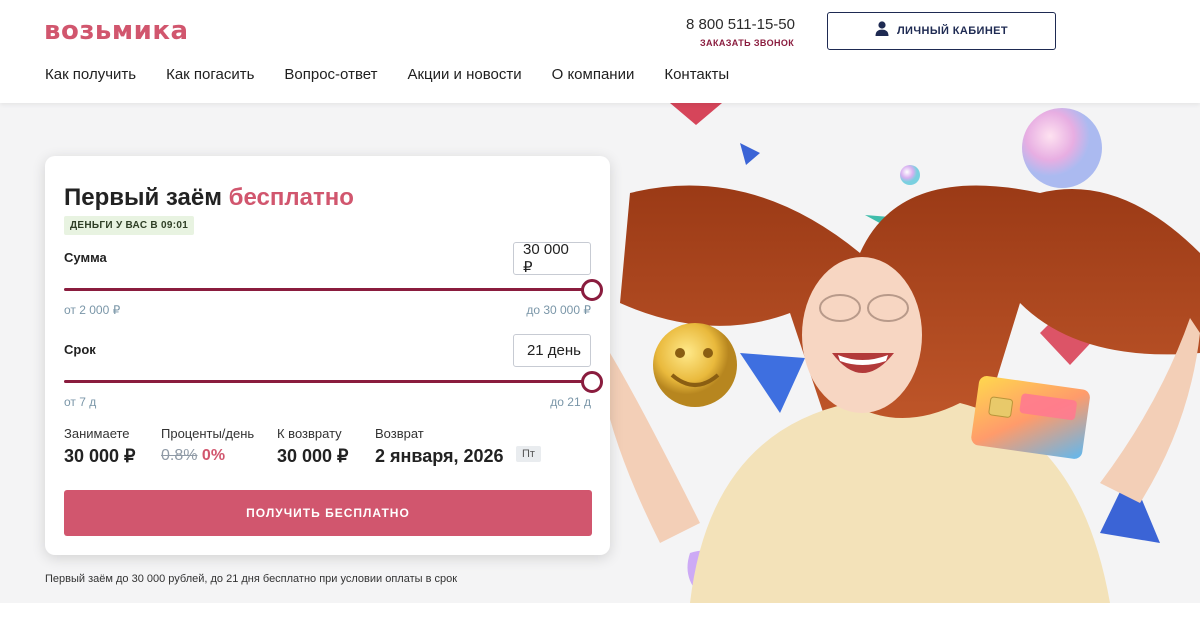 Image resolution: width=1200 pixels, height=618 pixels. What do you see at coordinates (528, 454) in the screenshot?
I see `return-weekday-badge: Пт` at bounding box center [528, 454].